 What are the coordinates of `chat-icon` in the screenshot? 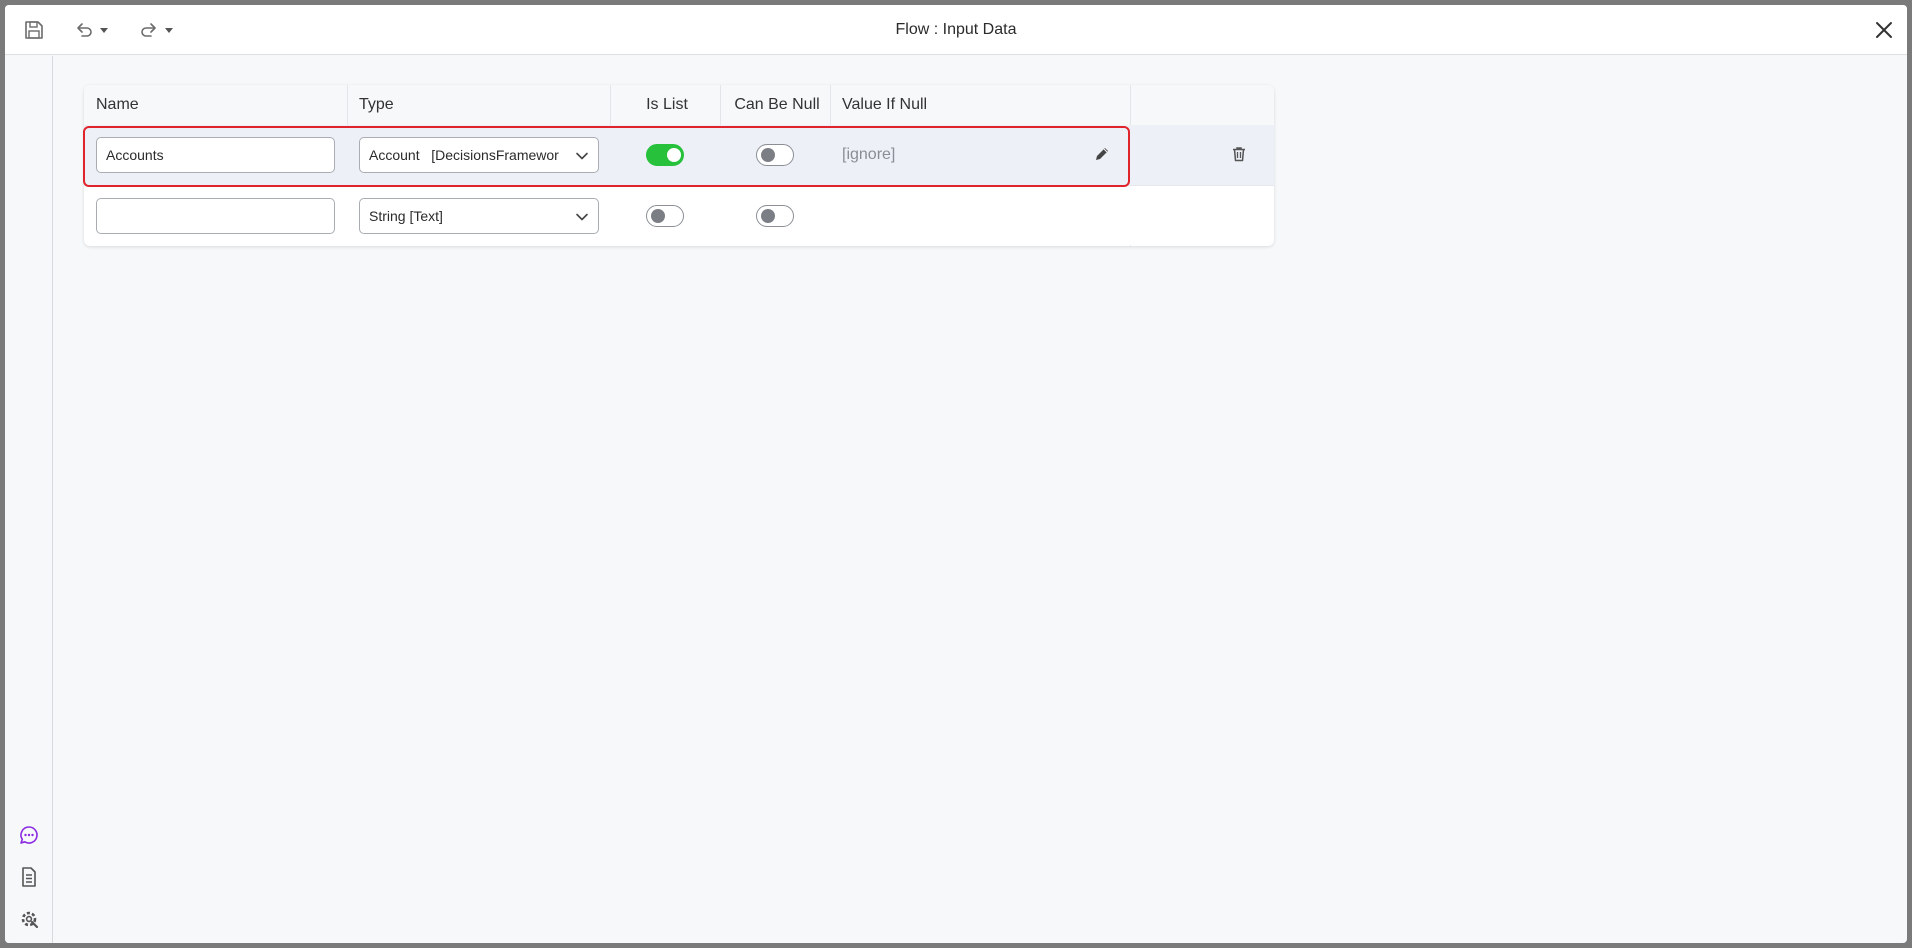 It's located at (29, 835).